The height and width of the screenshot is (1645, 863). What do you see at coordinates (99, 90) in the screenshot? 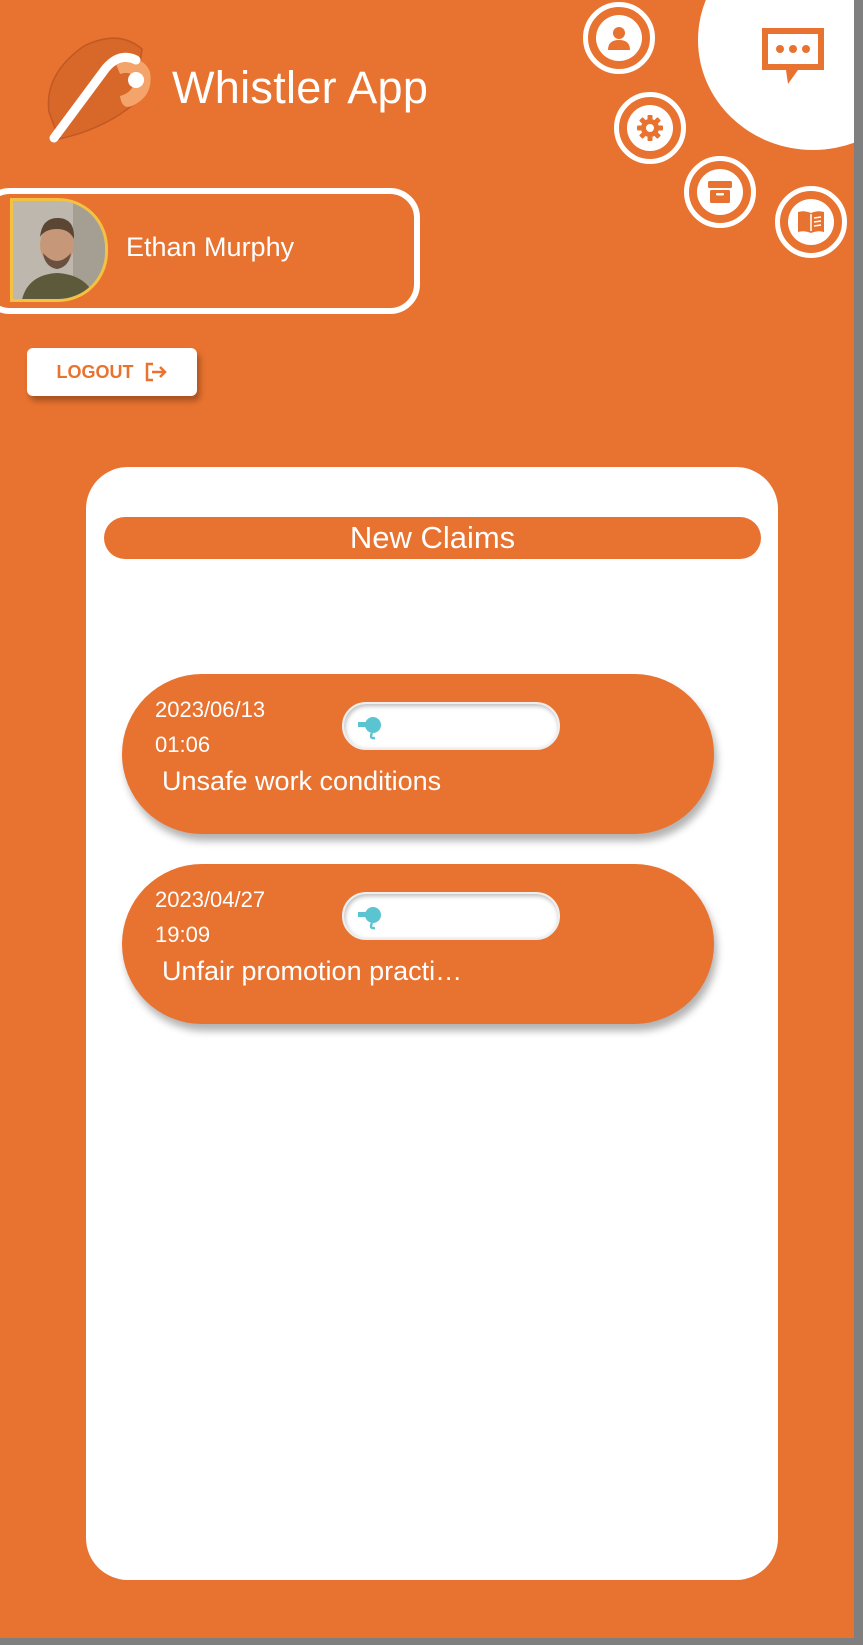
I see `app-logo` at bounding box center [99, 90].